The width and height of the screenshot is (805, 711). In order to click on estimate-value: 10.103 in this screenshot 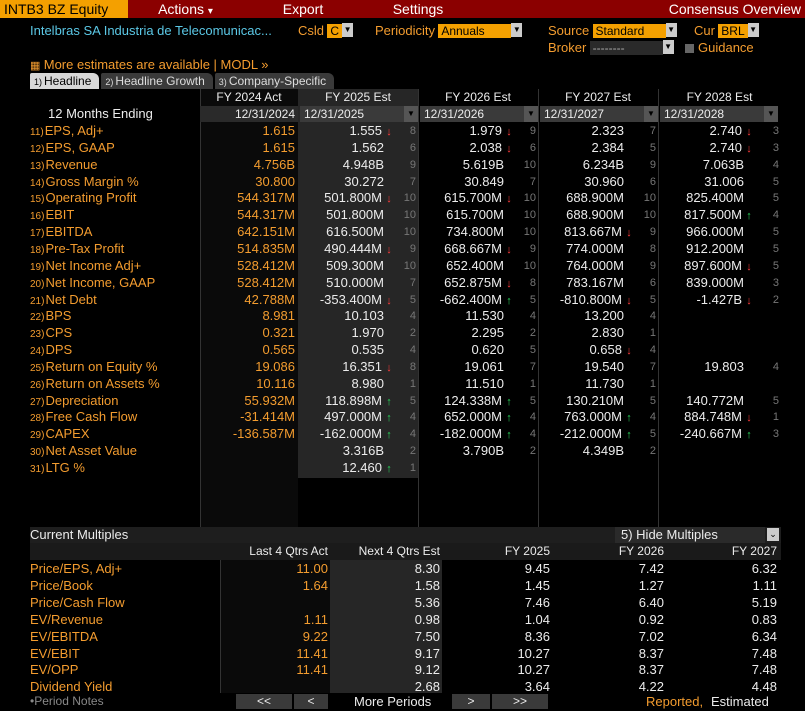, I will do `click(344, 316)`.